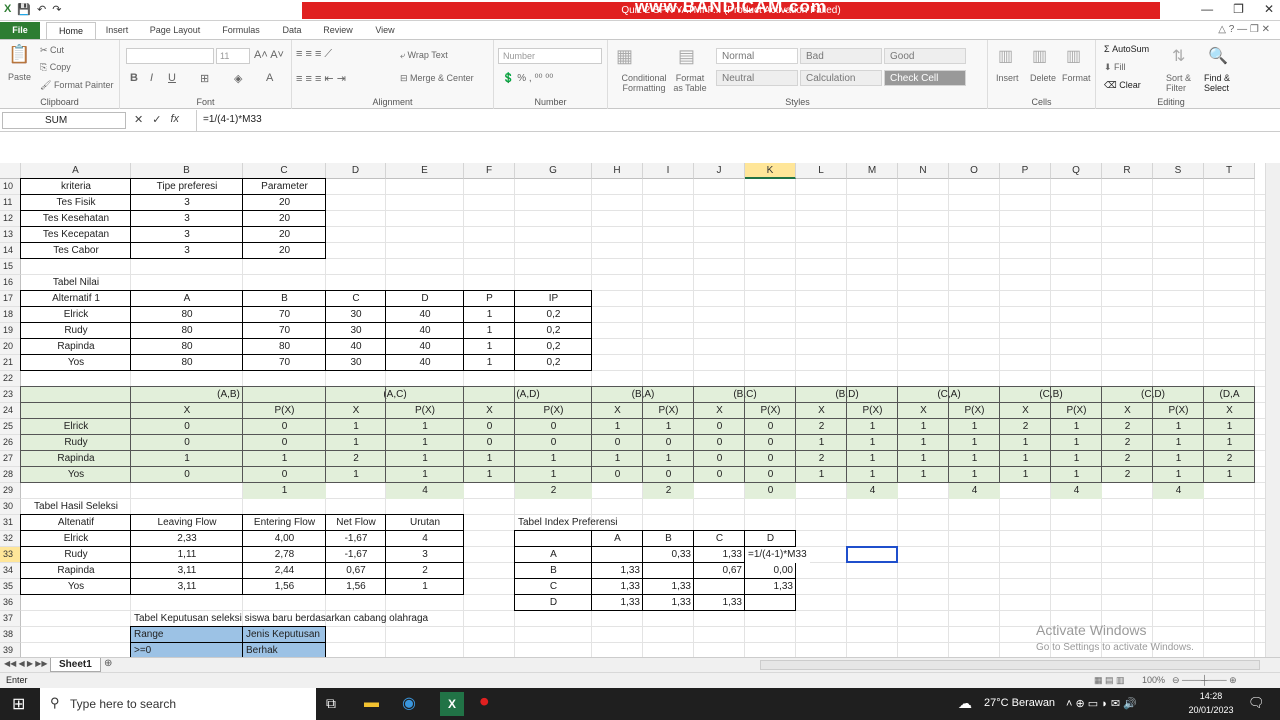 The image size is (1280, 720). Describe the element at coordinates (10, 650) in the screenshot. I see `row-header: 39` at that location.